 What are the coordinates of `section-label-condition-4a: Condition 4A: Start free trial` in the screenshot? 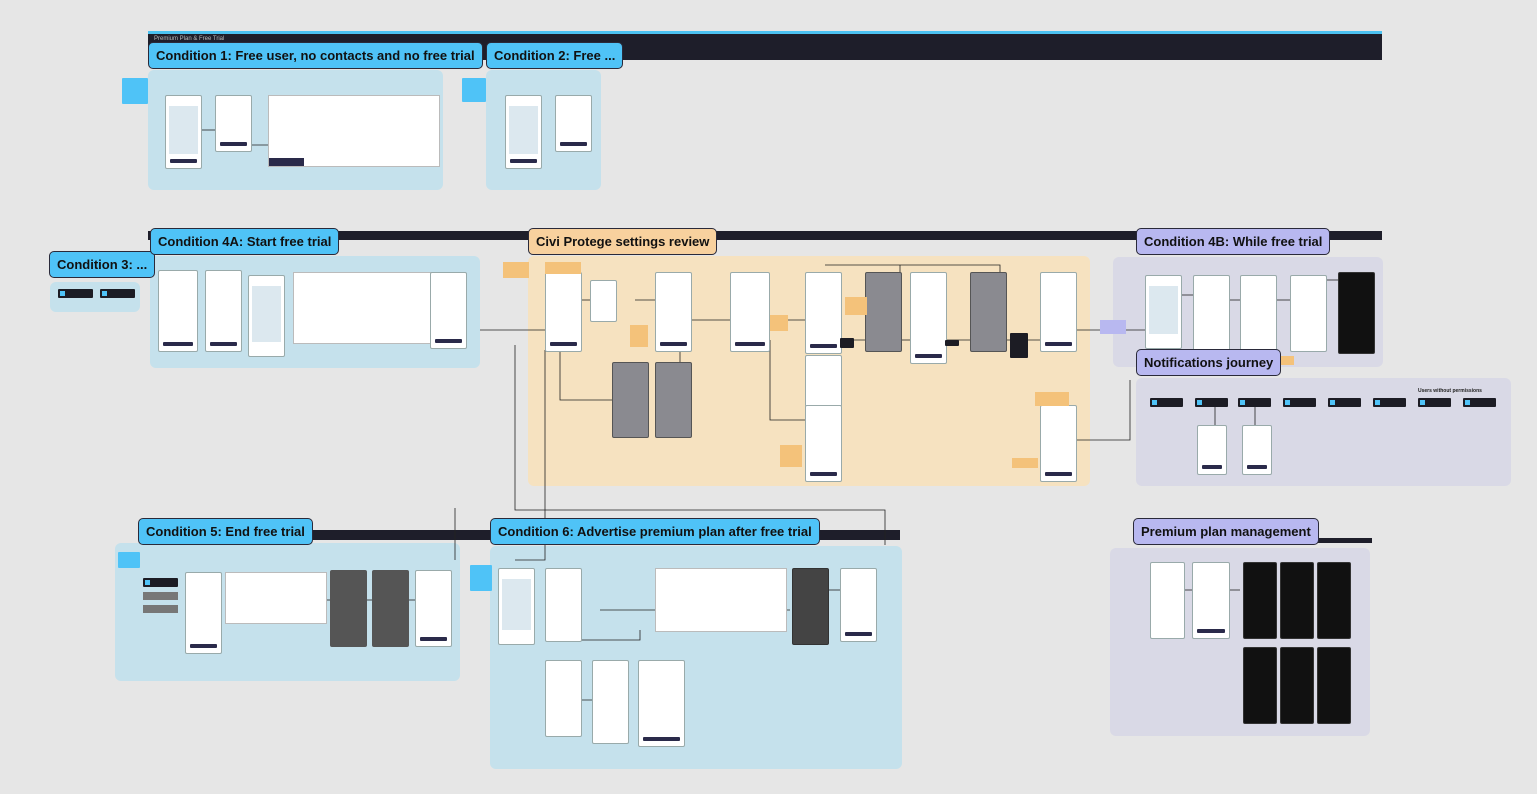 It's located at (245, 241).